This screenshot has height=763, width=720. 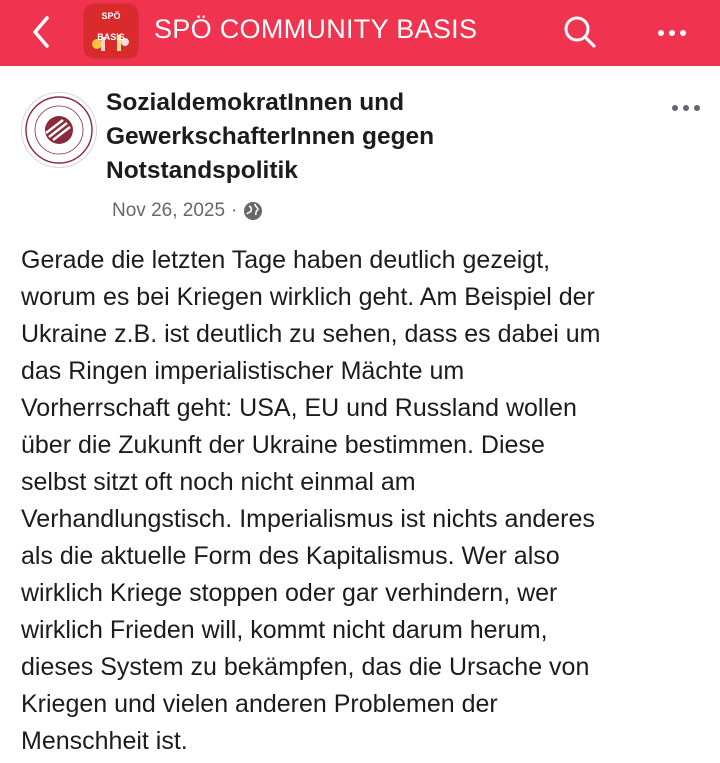 I want to click on post-options-button, so click(x=686, y=107).